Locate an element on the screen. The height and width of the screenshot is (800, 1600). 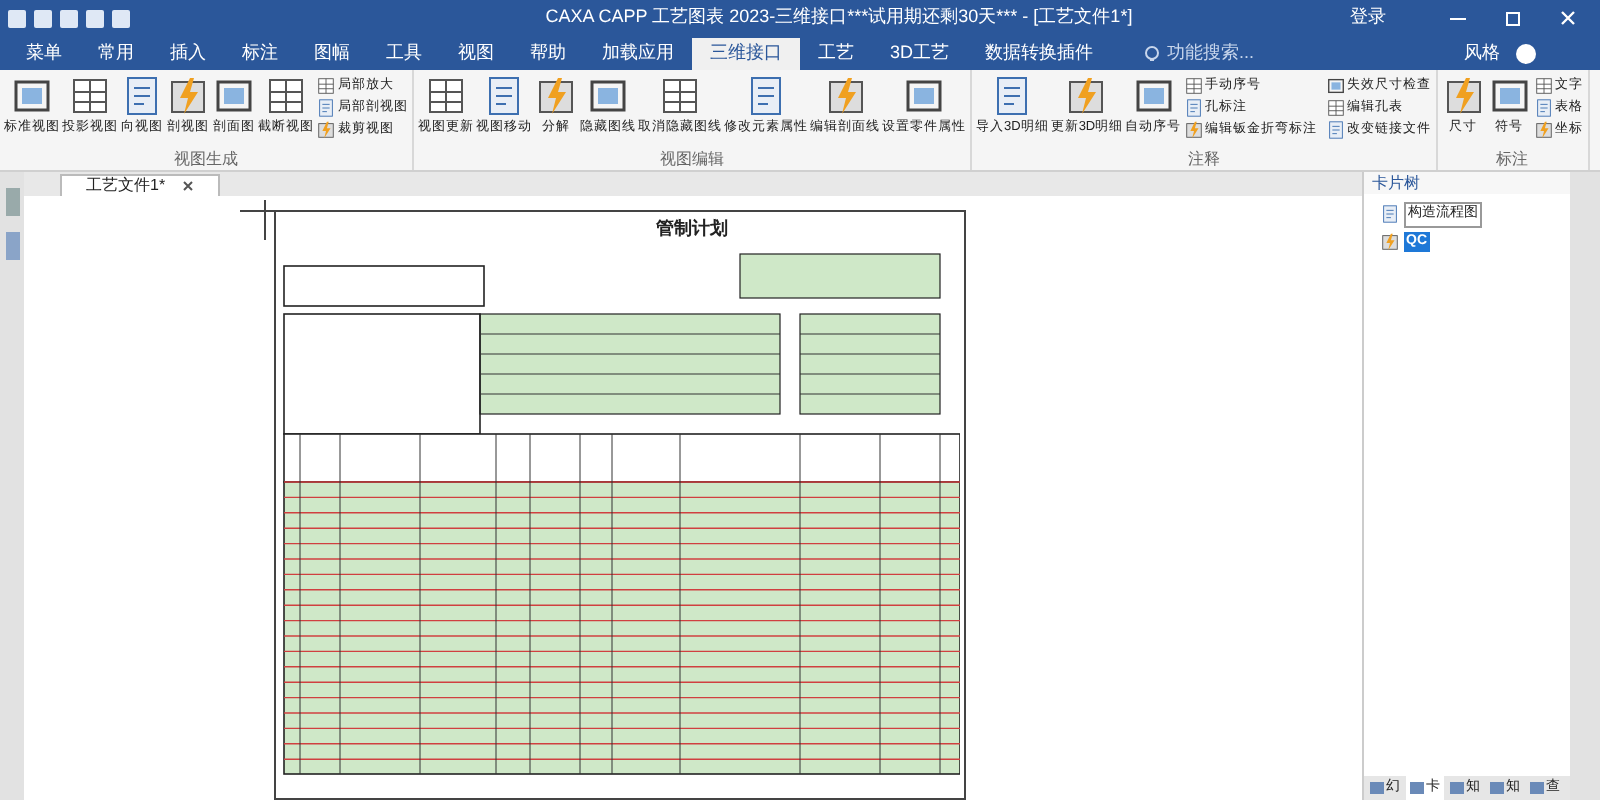
group-label: 注释 is located at coordinates (1203, 160).